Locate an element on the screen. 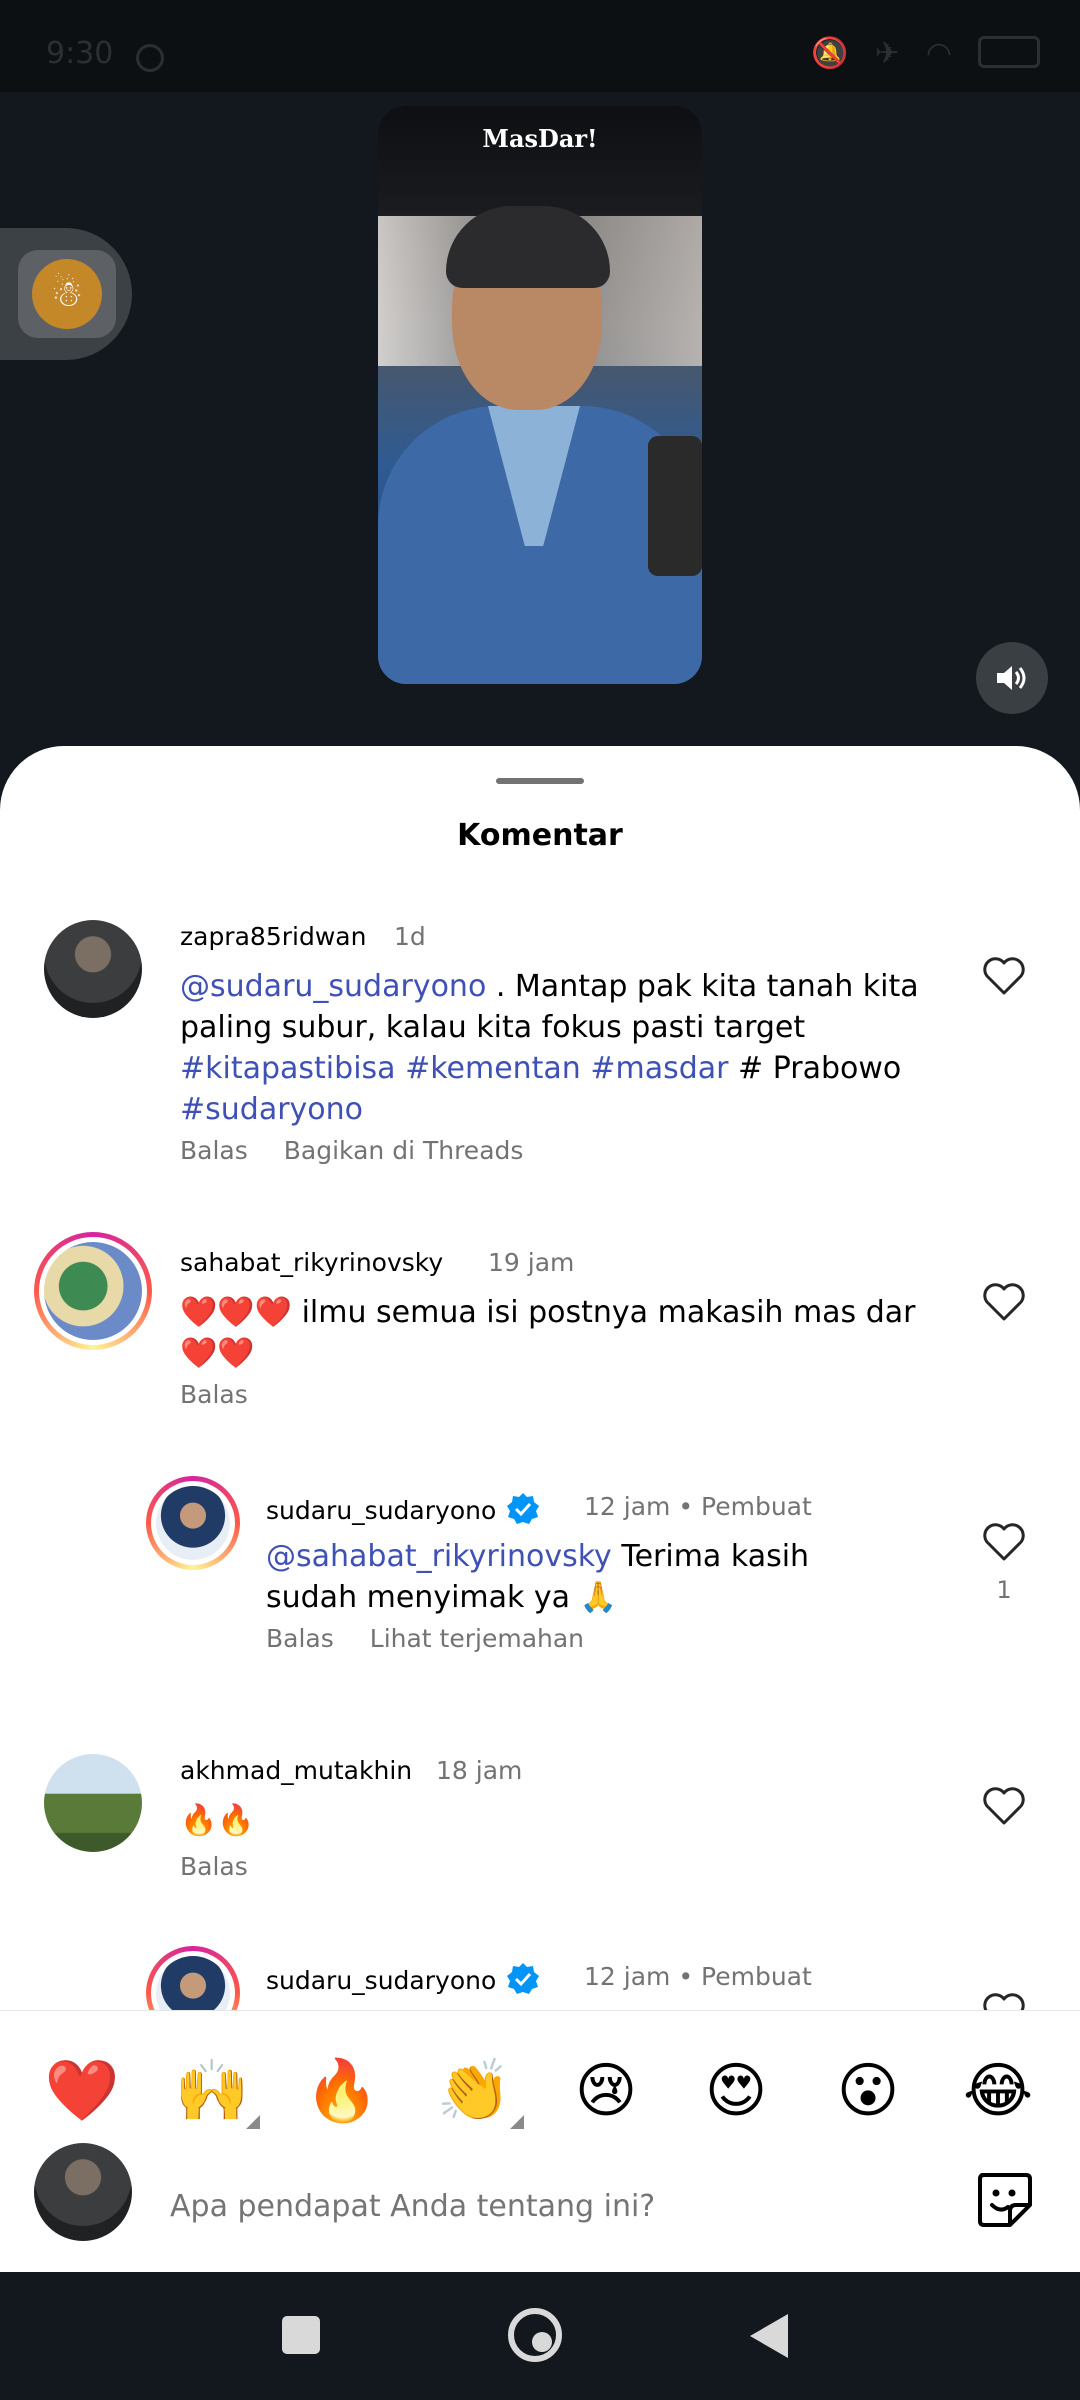 The height and width of the screenshot is (2400, 1080). comment-actions: Balas Lihat terjemahan is located at coordinates (443, 1638).